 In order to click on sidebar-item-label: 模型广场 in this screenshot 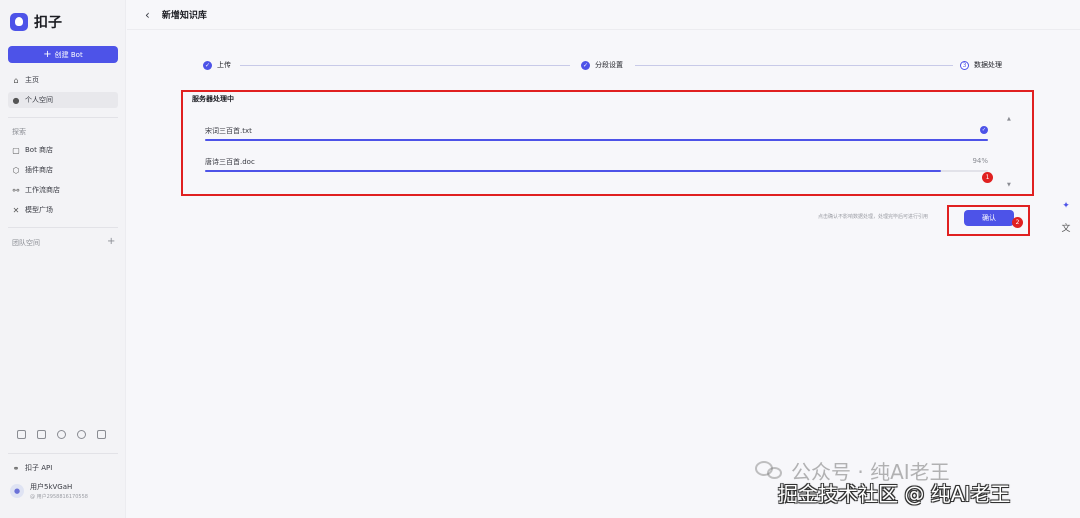, I will do `click(39, 210)`.